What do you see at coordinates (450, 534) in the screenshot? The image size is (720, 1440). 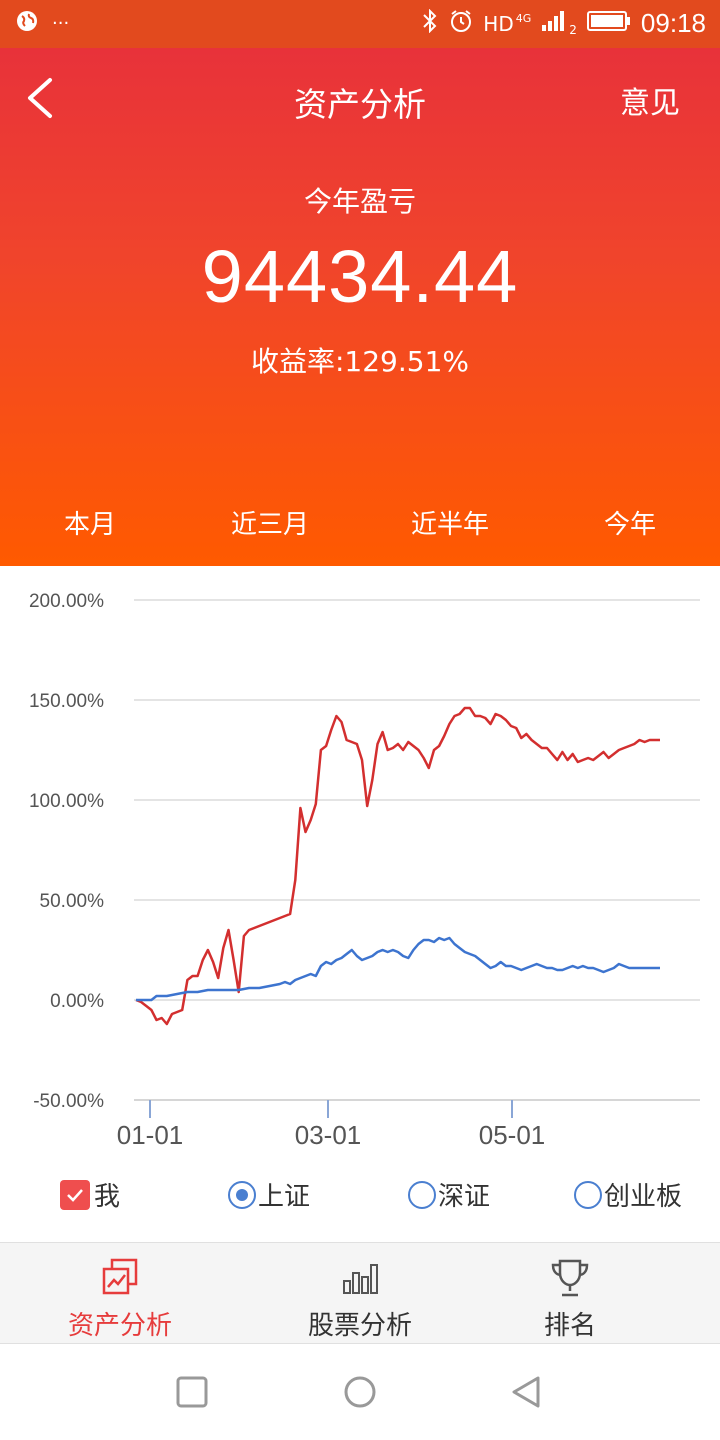 I see `tab-half-year: 近半年` at bounding box center [450, 534].